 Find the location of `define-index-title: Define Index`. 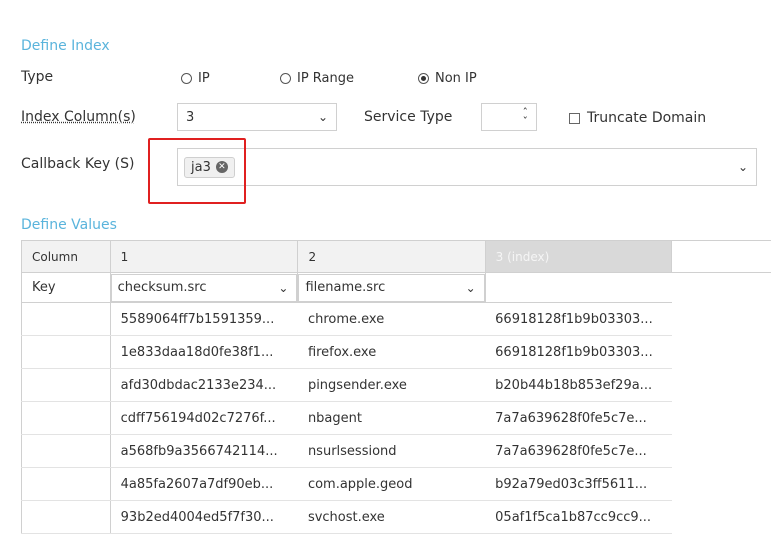

define-index-title: Define Index is located at coordinates (65, 46).